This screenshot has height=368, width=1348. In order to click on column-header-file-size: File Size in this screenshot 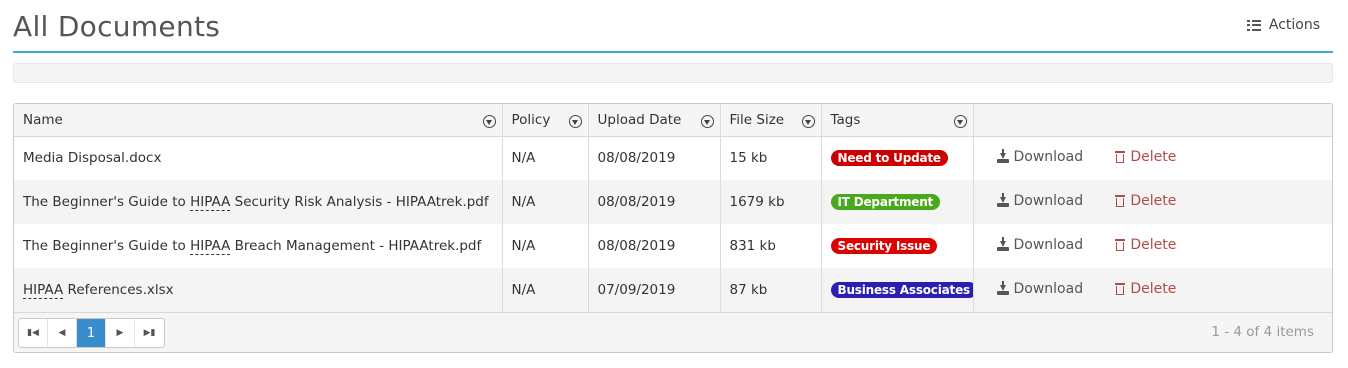, I will do `click(770, 120)`.